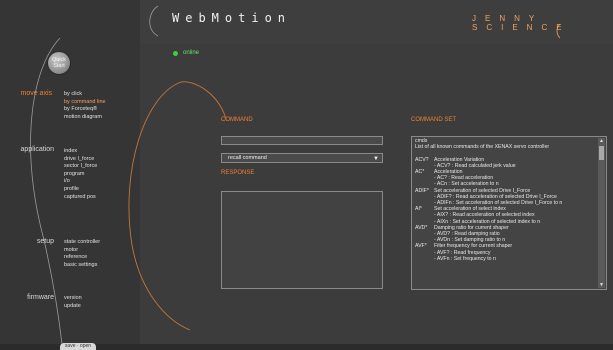 This screenshot has width=613, height=350. I want to click on nav-application: application, so click(30, 149).